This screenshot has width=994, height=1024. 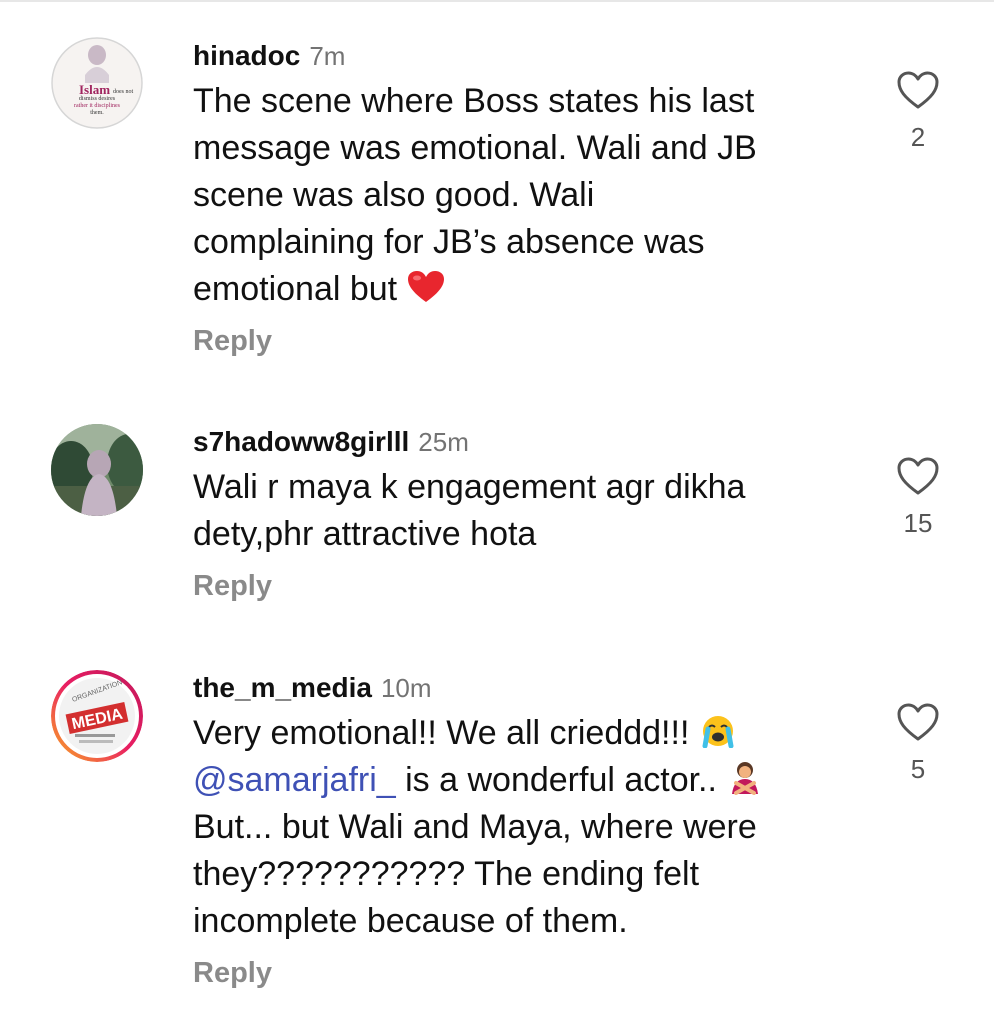 I want to click on comment-line: The scene where Boss states his last, so click(x=474, y=101).